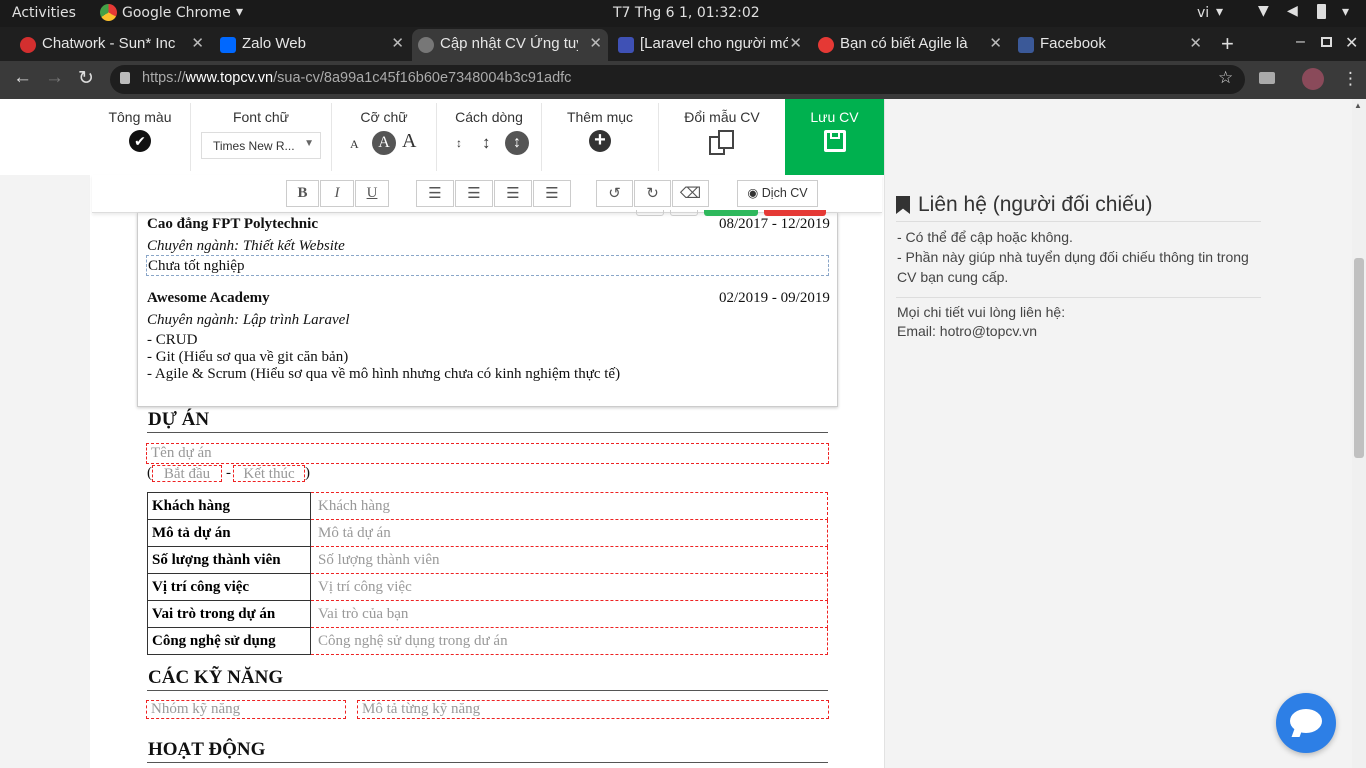 The width and height of the screenshot is (1366, 768). I want to click on education-note: Chưa tốt nghiệp, so click(487, 265).